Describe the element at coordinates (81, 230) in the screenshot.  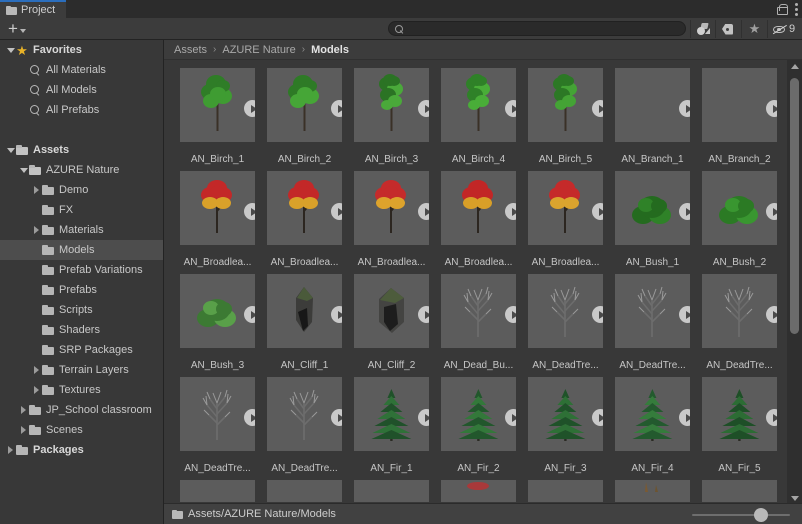
I see `sidebar-item-materials: Materials` at that location.